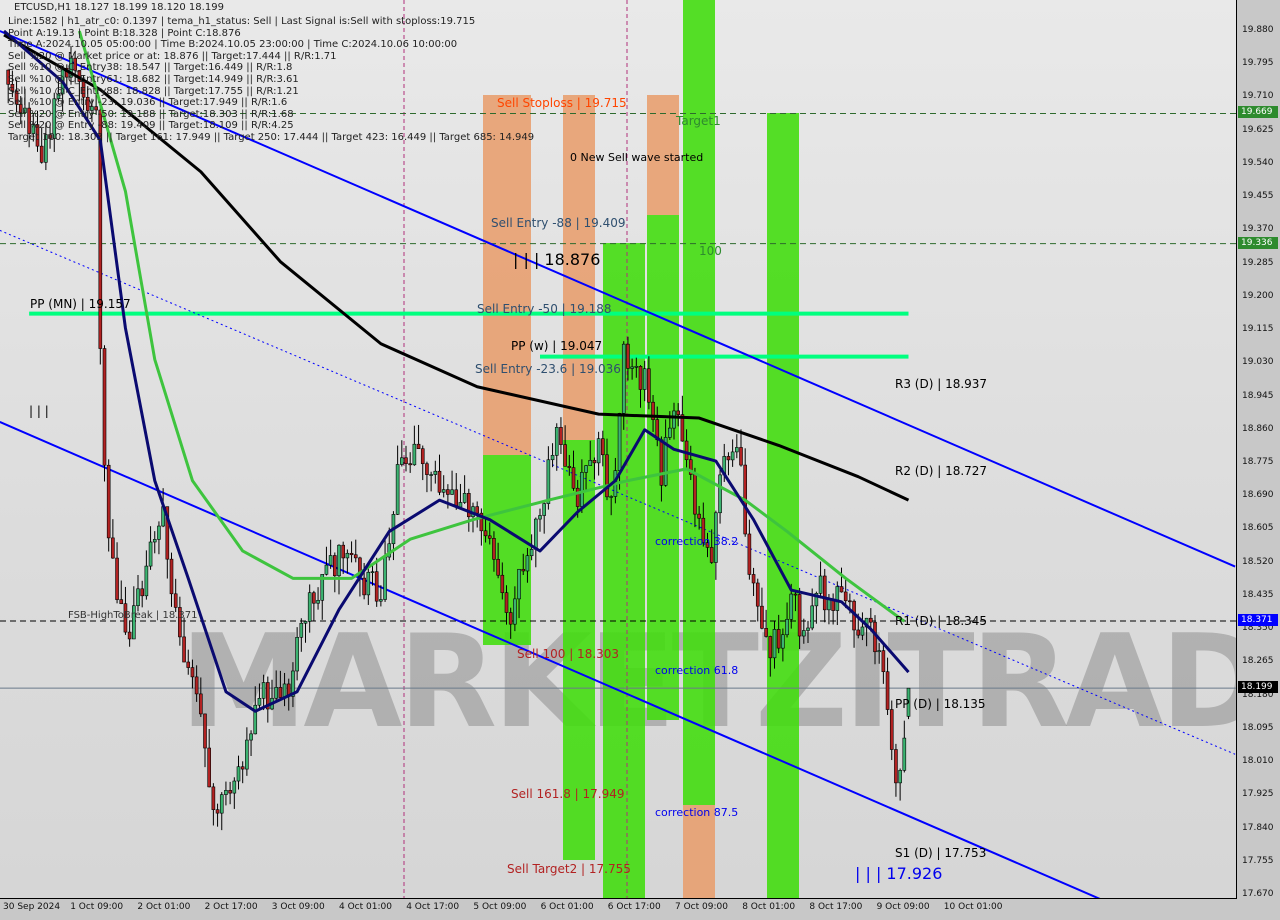 The image size is (1280, 920). What do you see at coordinates (637, 157) in the screenshot?
I see `new-wave-label: 0 New Sell wave started` at bounding box center [637, 157].